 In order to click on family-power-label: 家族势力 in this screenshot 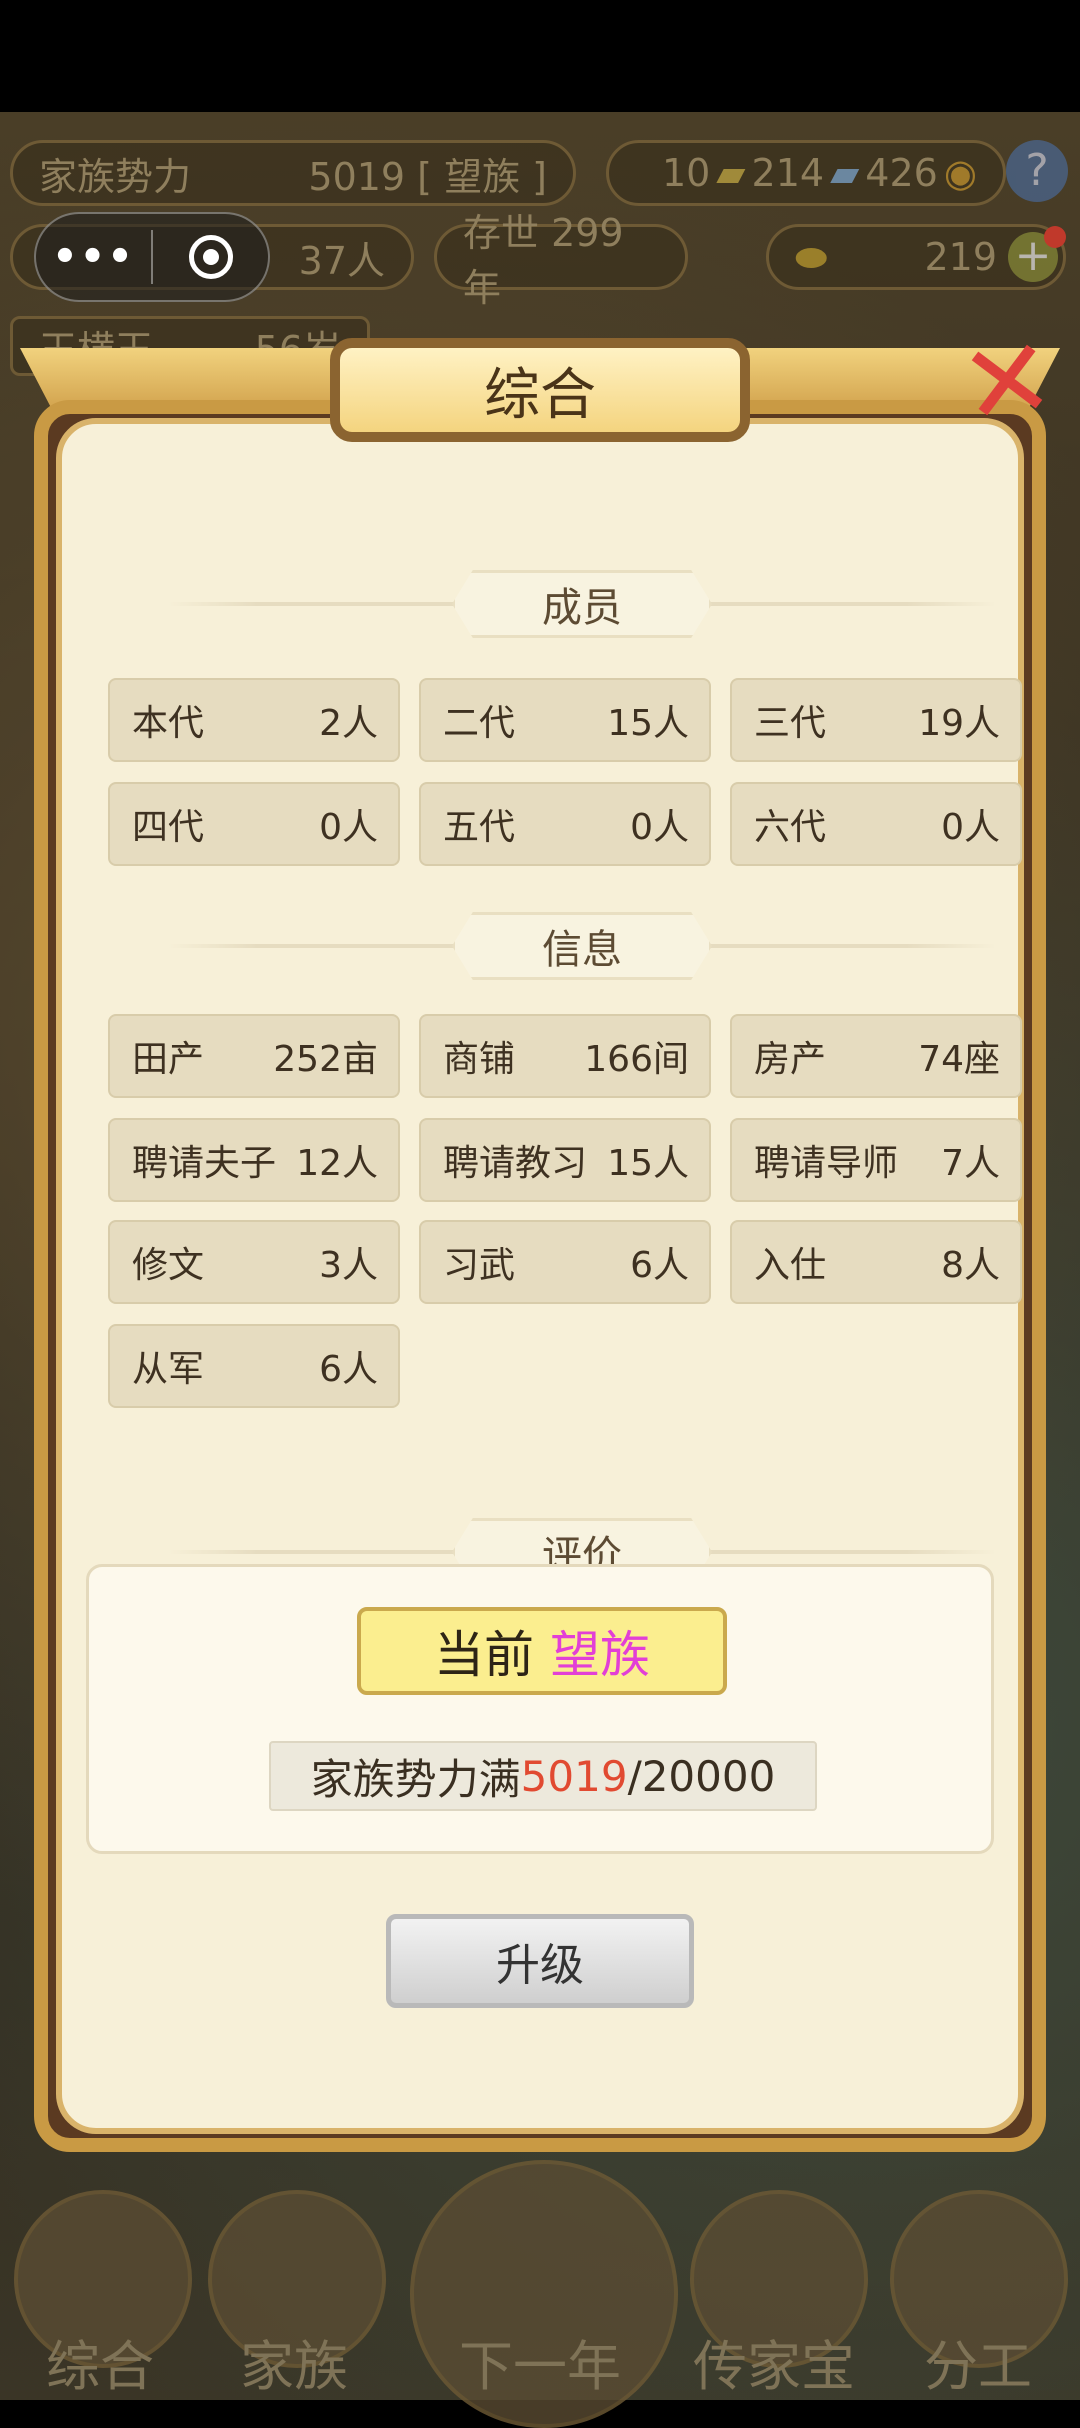, I will do `click(115, 176)`.